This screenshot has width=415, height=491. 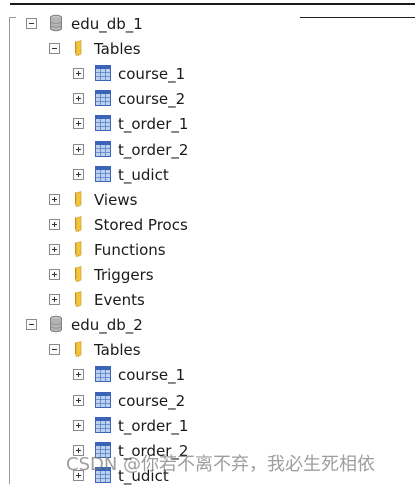 I want to click on tree-item-label: edu_db_1, so click(x=107, y=24).